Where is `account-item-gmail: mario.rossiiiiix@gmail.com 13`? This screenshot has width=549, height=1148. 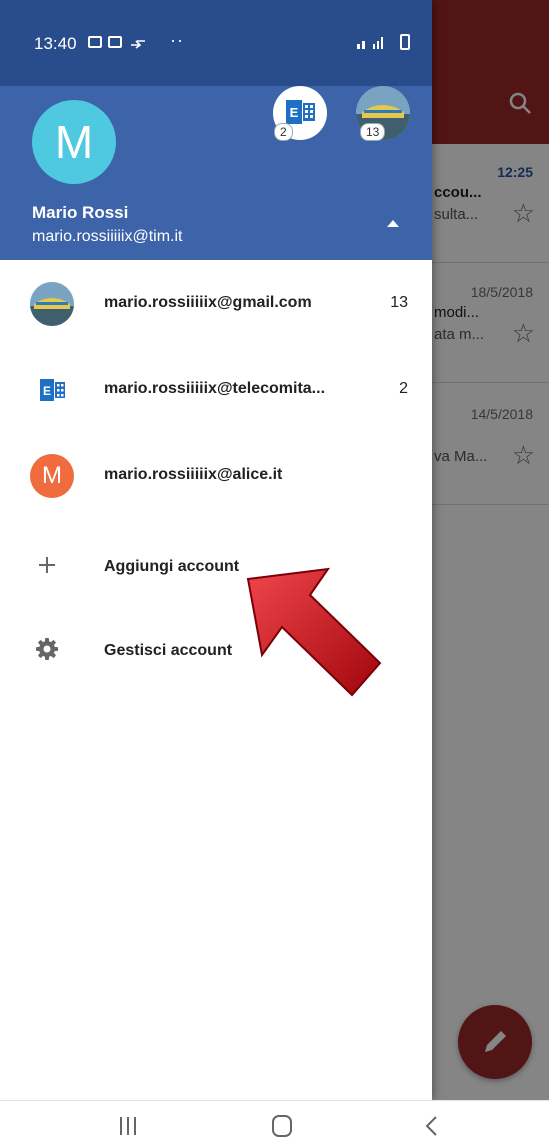 account-item-gmail: mario.rossiiiiix@gmail.com 13 is located at coordinates (216, 304).